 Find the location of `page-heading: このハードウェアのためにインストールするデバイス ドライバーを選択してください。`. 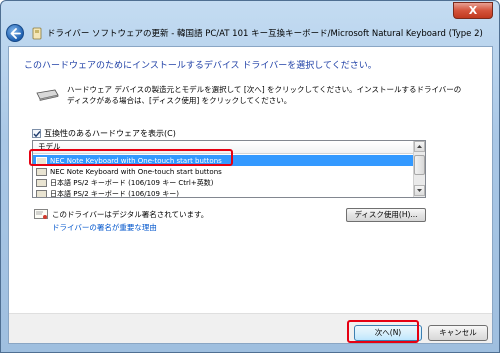

page-heading: このハードウェアのためにインストールするデバイス ドライバーを選択してください。 is located at coordinates (200, 66).